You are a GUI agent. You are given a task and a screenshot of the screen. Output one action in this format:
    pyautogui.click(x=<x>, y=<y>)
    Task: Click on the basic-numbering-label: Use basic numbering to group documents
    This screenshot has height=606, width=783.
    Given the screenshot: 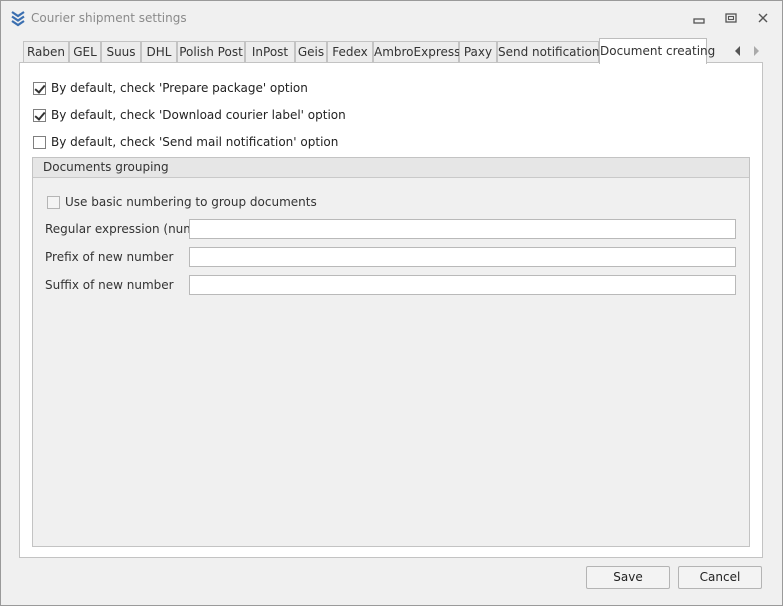 What is the action you would take?
    pyautogui.click(x=191, y=202)
    